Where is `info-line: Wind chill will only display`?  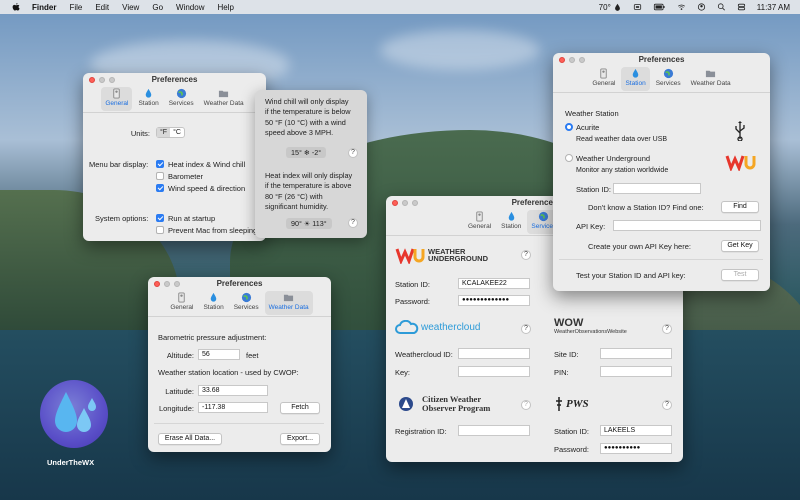
info-line: Wind chill will only display is located at coordinates (307, 101).